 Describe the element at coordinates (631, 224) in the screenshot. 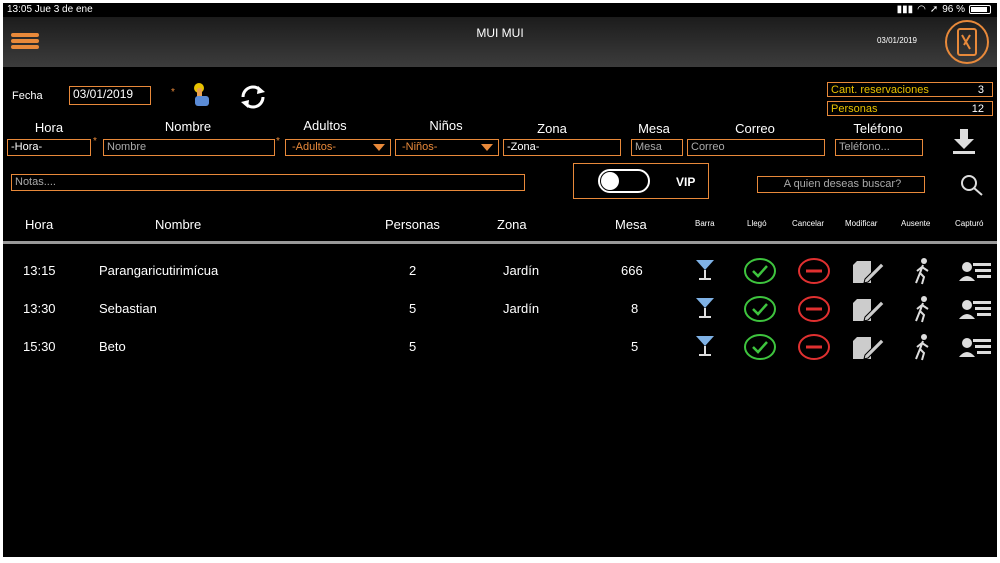

I see `th-mesa: Mesa` at that location.